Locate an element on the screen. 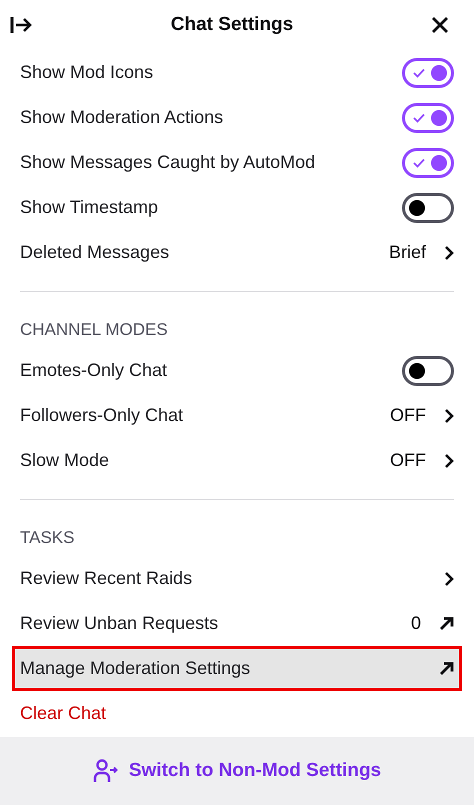 Image resolution: width=474 pixels, height=805 pixels. setting-label: Emotes-Only Chat is located at coordinates (94, 370).